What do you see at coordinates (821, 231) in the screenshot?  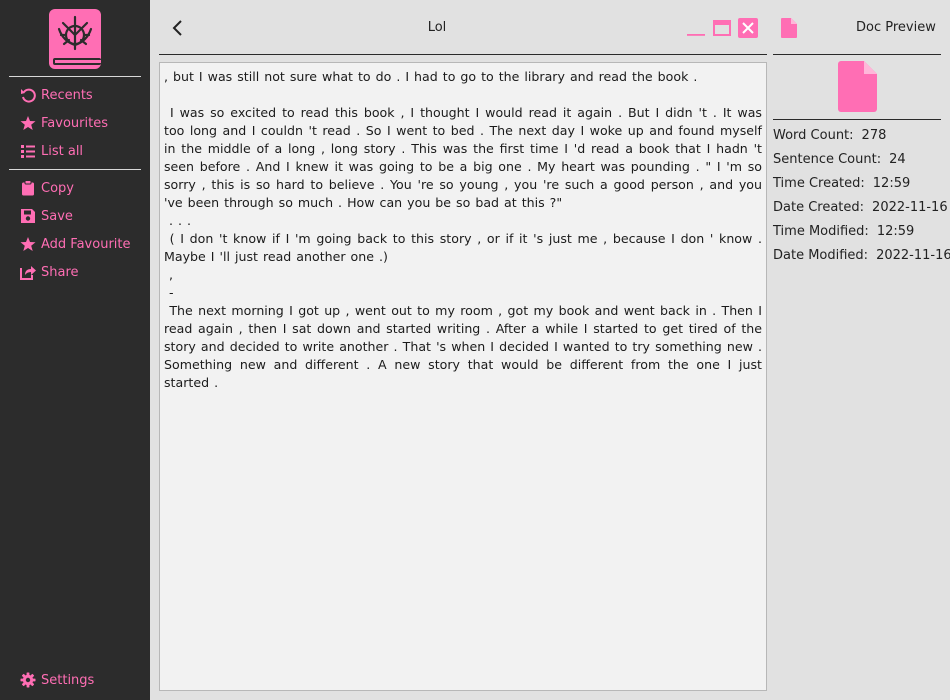 I see `time-modified-label: Time Modified:` at bounding box center [821, 231].